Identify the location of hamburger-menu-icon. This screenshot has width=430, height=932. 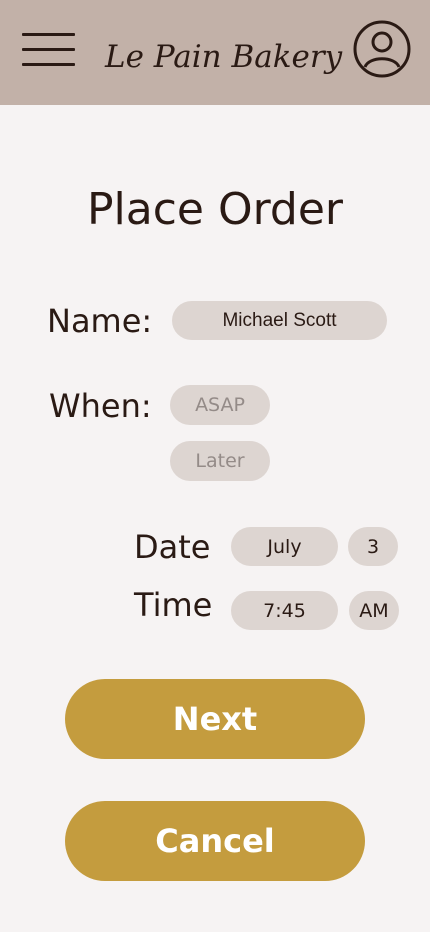
(49, 49).